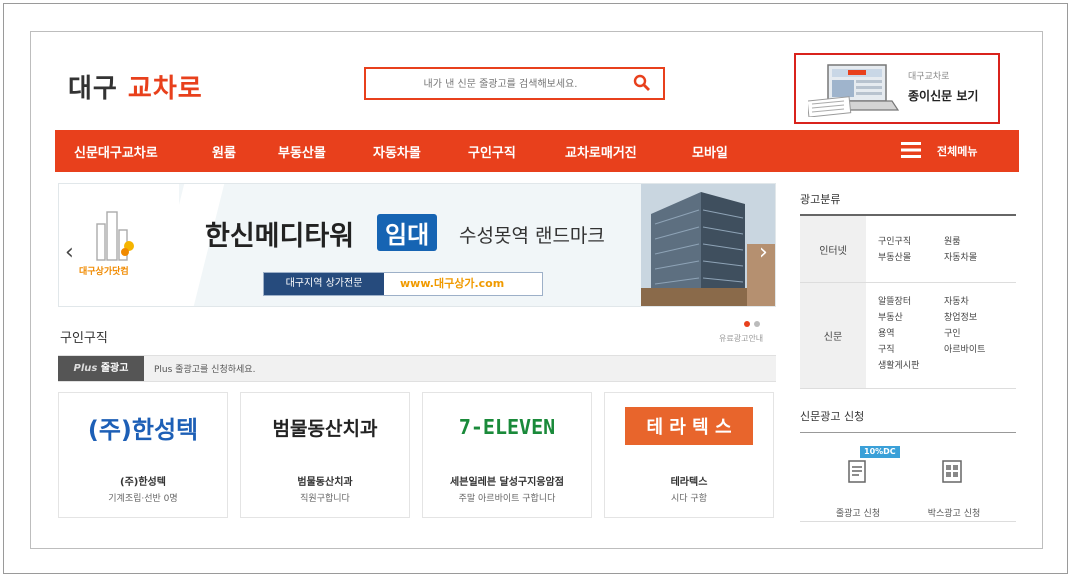  I want to click on card-logo: (주)한성텍, so click(143, 429).